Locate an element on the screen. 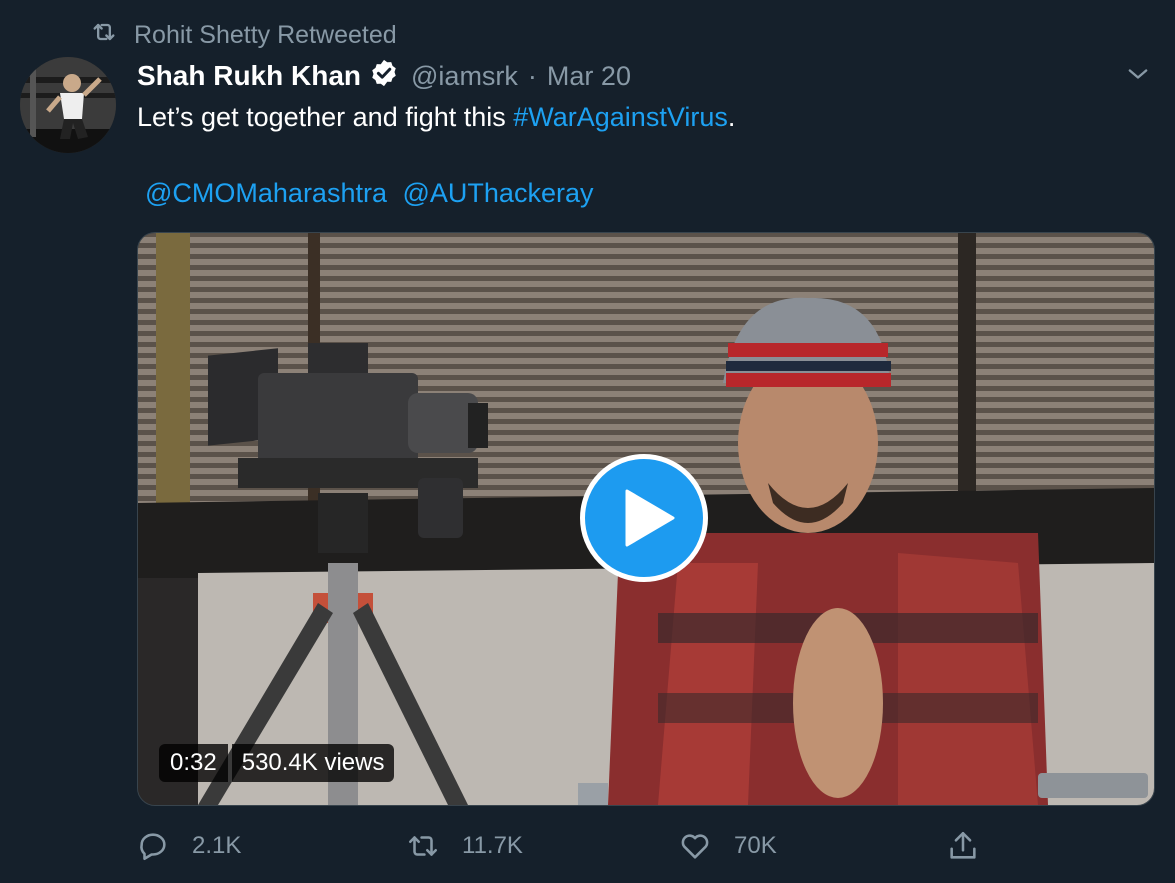  display-name: Shah Rukh Khan is located at coordinates (249, 76).